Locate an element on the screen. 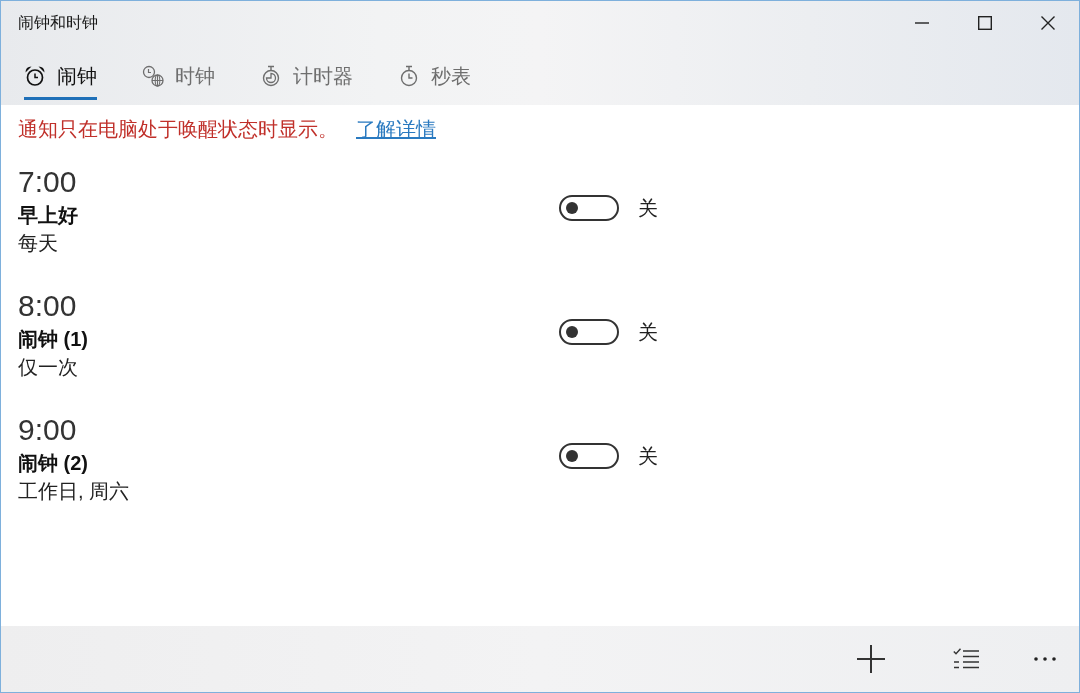 The width and height of the screenshot is (1080, 693). alarm-name: 早上好 is located at coordinates (48, 215).